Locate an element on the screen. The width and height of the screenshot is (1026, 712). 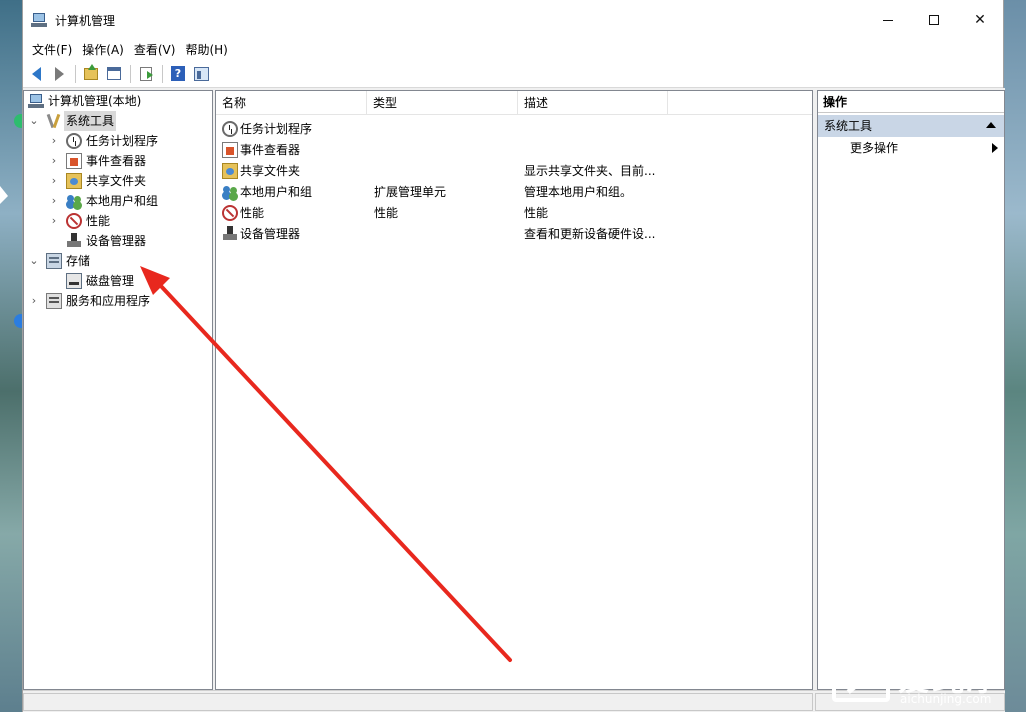
minimize-button is located at coordinates (888, 20).